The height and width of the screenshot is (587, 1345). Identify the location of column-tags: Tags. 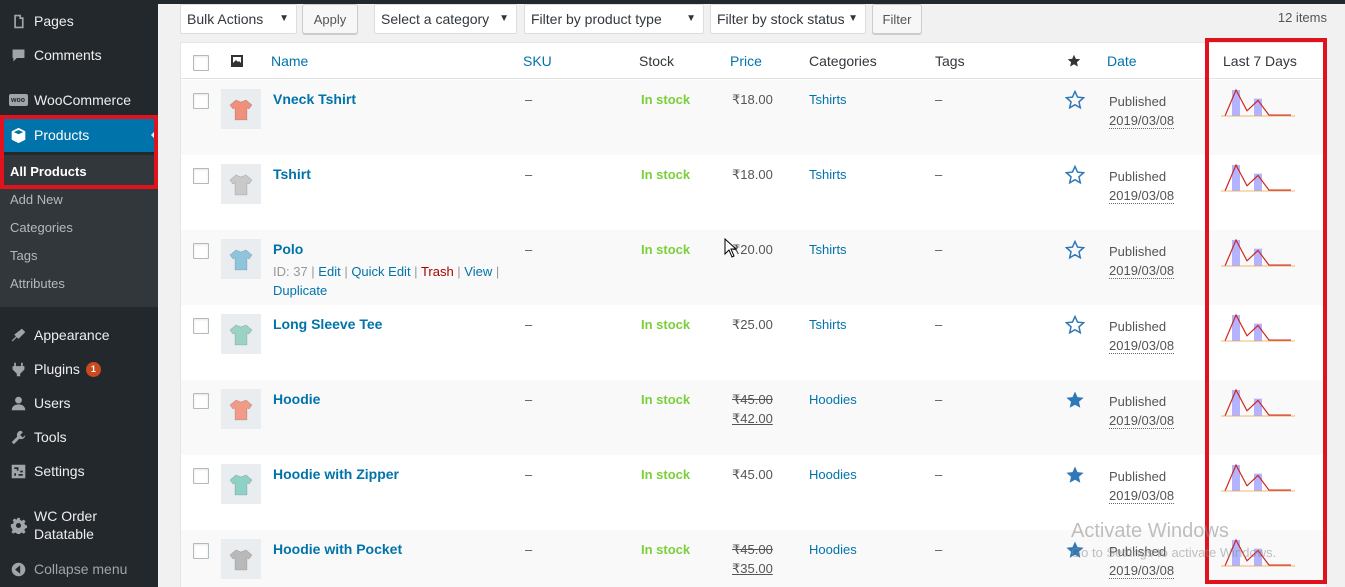
(950, 61).